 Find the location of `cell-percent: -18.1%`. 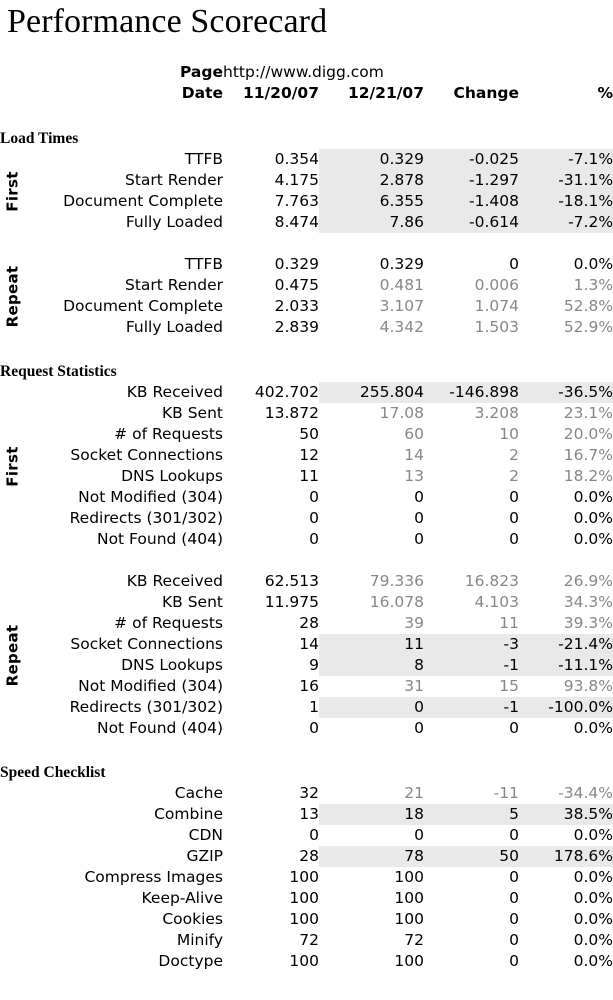

cell-percent: -18.1% is located at coordinates (566, 201).